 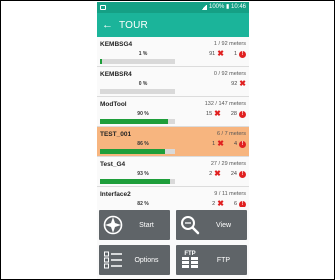 I want to click on magnifier-icon, so click(x=190, y=225).